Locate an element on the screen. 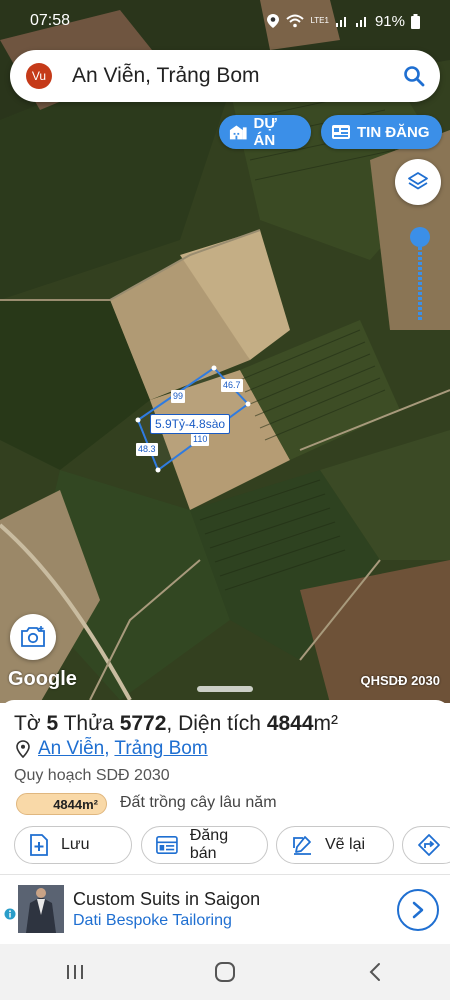 Image resolution: width=450 pixels, height=1000 pixels. camera-icon is located at coordinates (33, 636).